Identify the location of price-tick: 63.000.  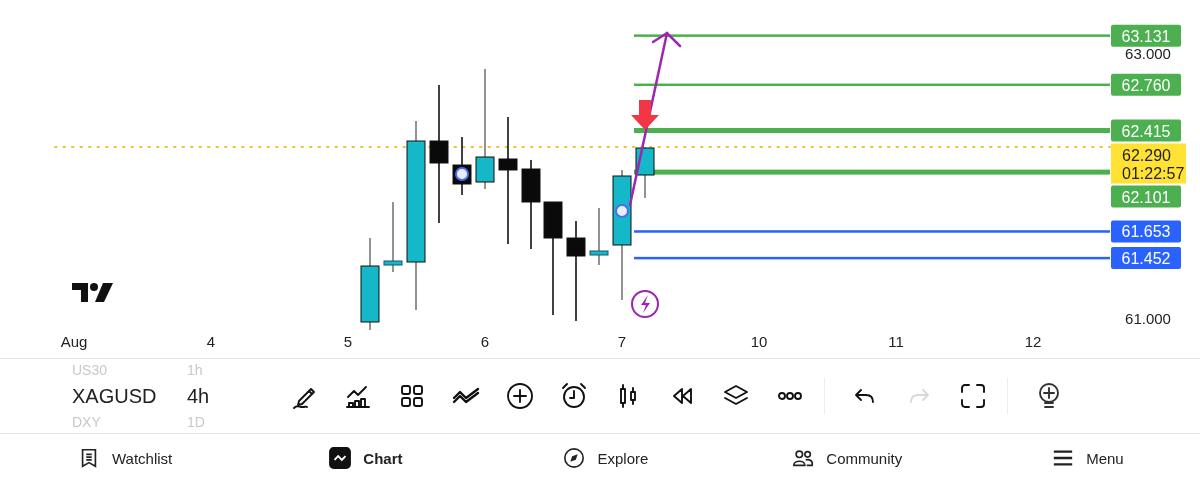
(1148, 53).